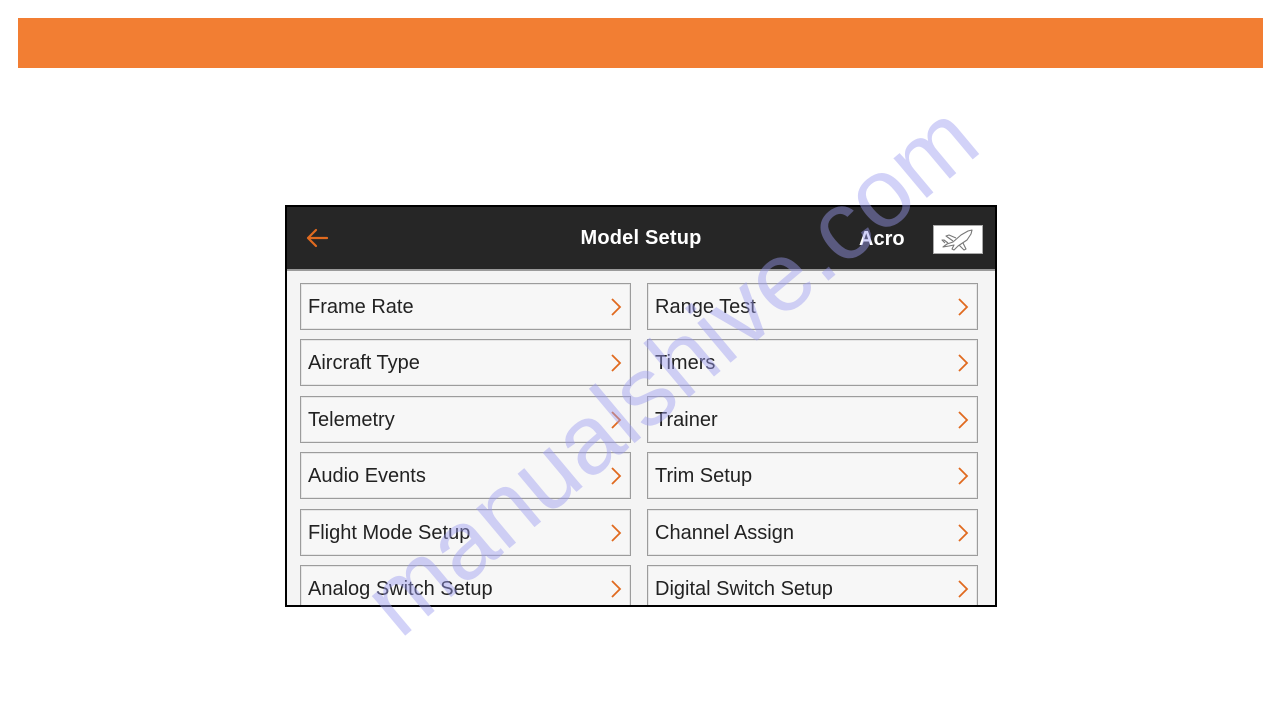 This screenshot has height=720, width=1281. I want to click on model-image, so click(958, 239).